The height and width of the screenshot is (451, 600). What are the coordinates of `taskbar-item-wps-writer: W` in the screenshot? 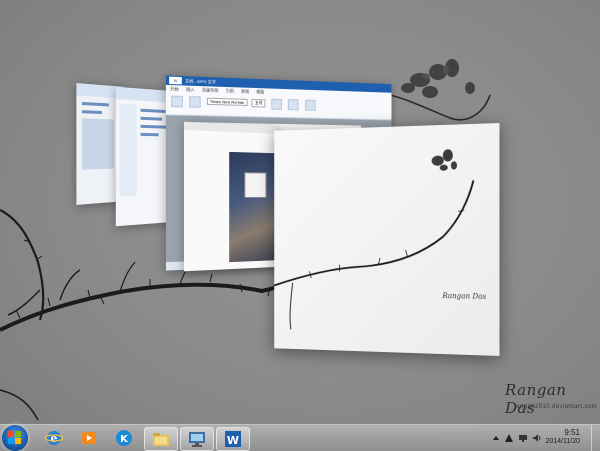 It's located at (233, 439).